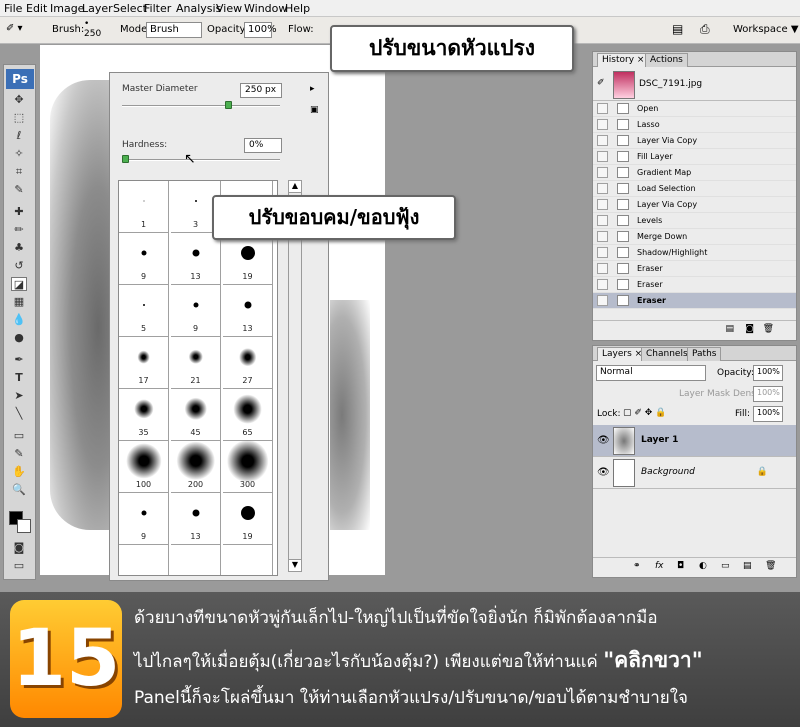 The image size is (800, 727). Describe the element at coordinates (196, 415) in the screenshot. I see `brush-preset: 45` at that location.